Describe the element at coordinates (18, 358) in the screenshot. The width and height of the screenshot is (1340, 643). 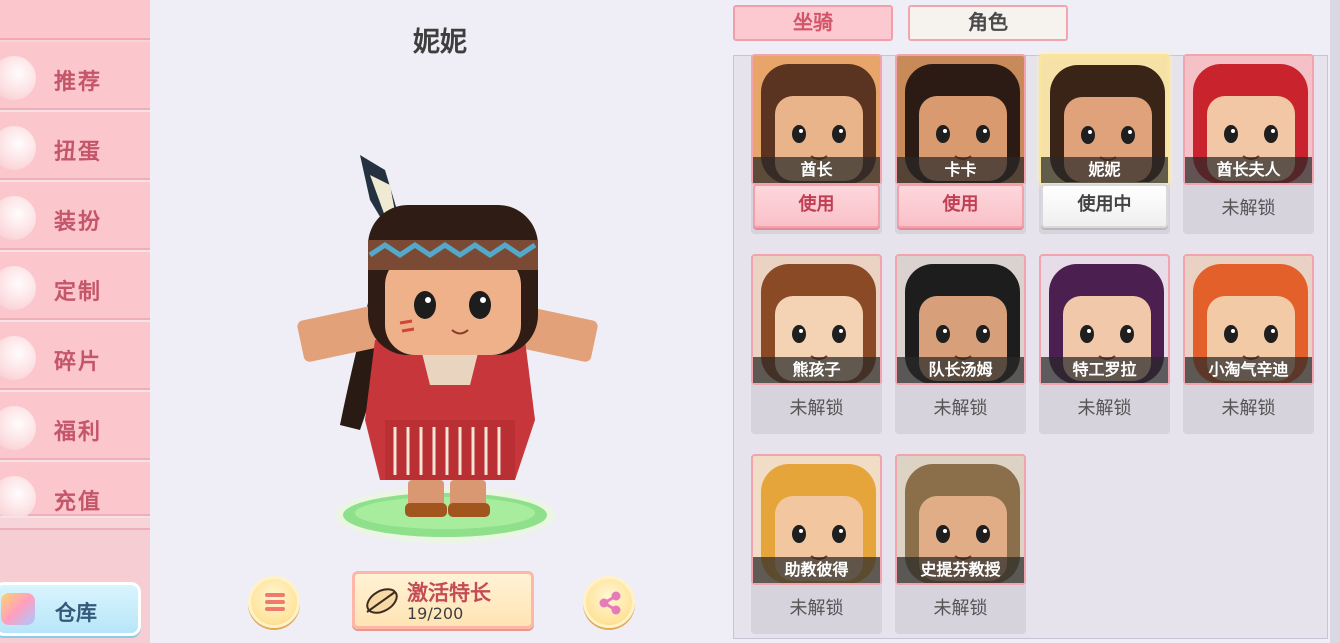
I see `fragment-icon` at that location.